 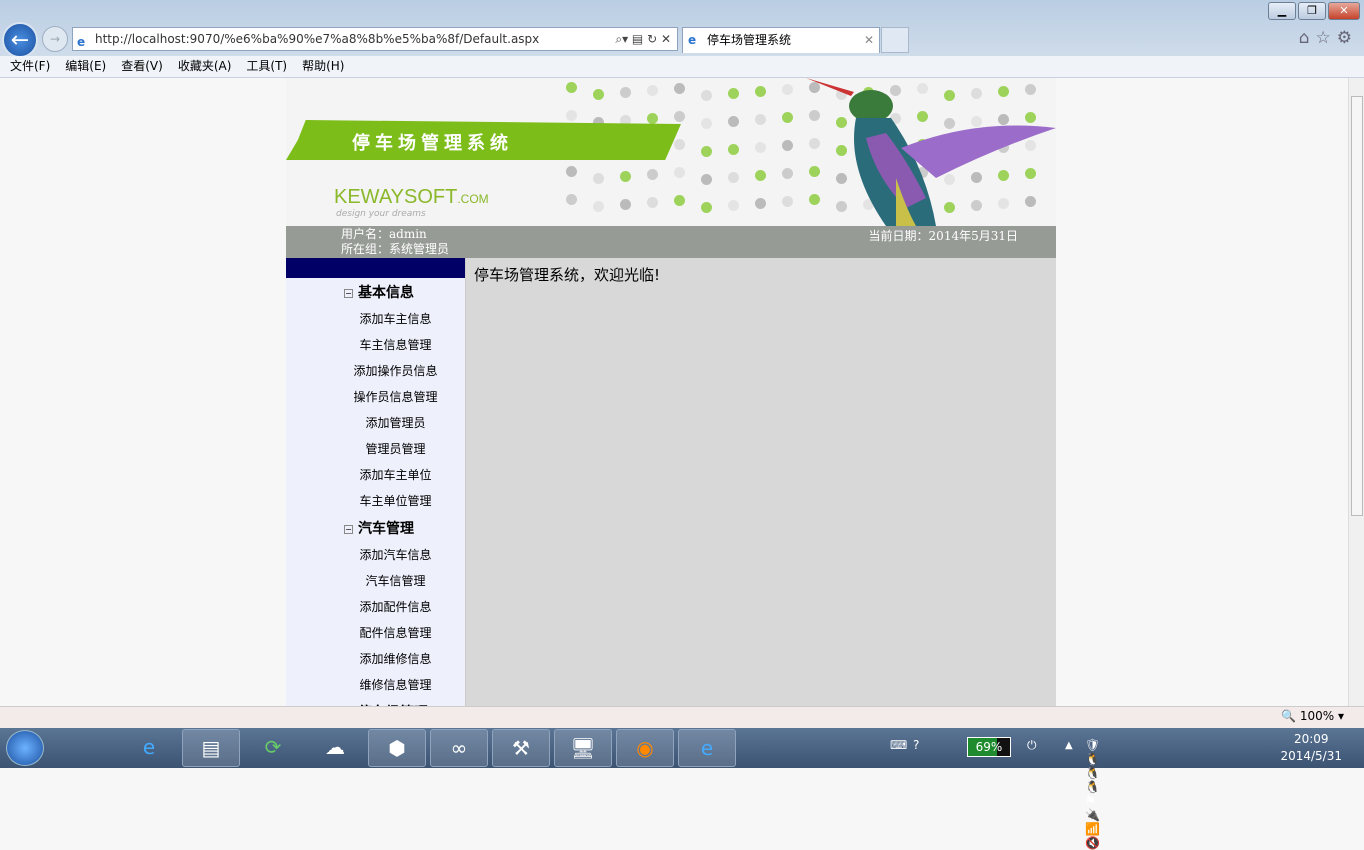 What do you see at coordinates (375, 449) in the screenshot?
I see `sidebar-link: 管理员管理` at bounding box center [375, 449].